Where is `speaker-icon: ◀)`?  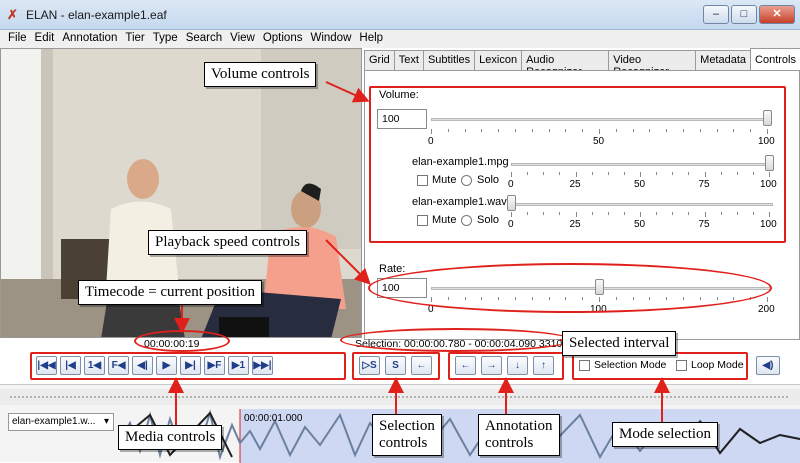
speaker-icon: ◀) is located at coordinates (768, 365).